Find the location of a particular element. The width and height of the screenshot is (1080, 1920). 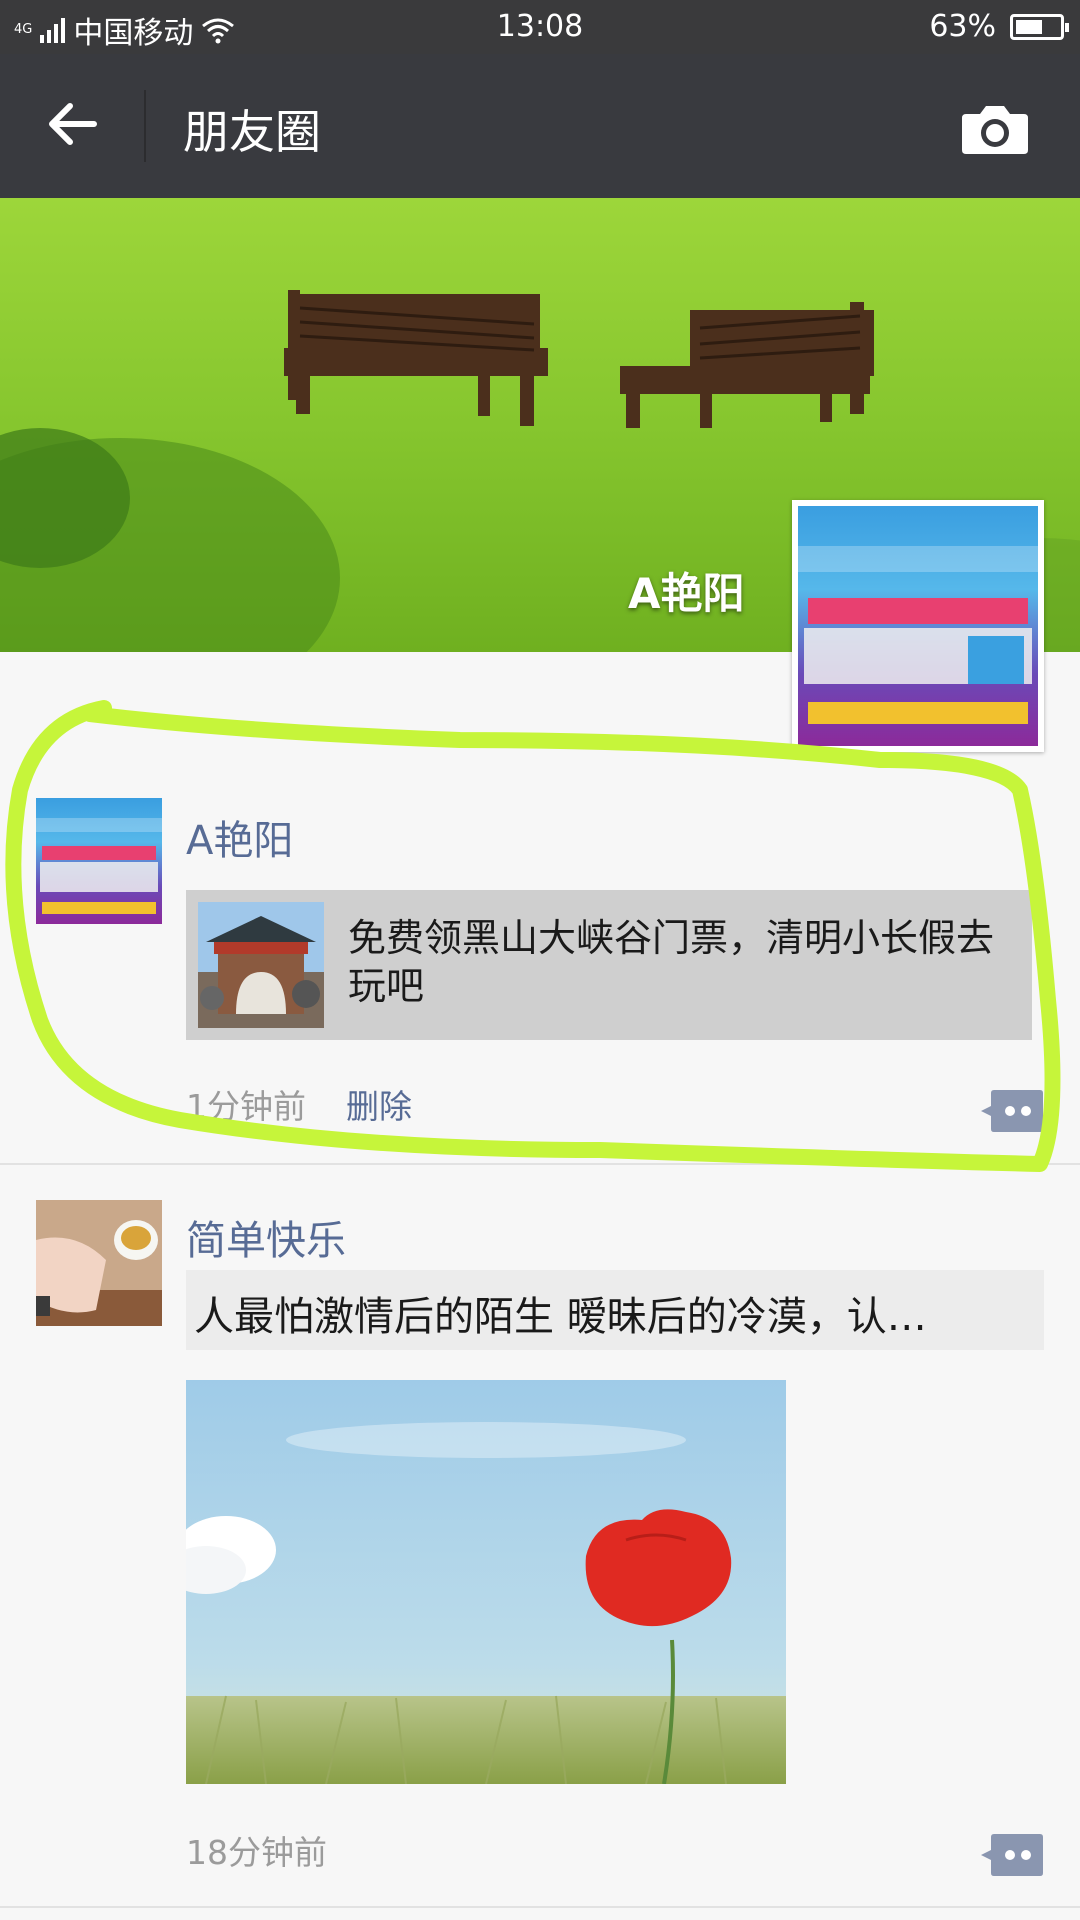

post-photo is located at coordinates (486, 1582).